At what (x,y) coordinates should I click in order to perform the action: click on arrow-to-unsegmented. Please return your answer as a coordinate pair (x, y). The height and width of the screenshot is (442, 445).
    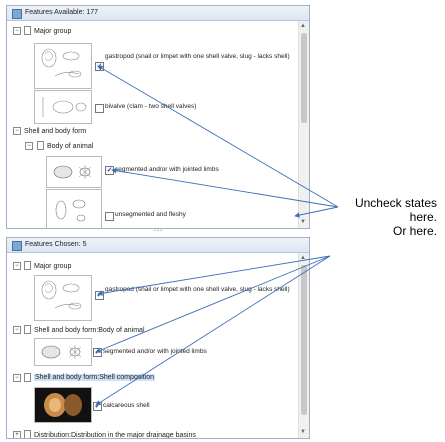
    Looking at the image, I should click on (316, 212).